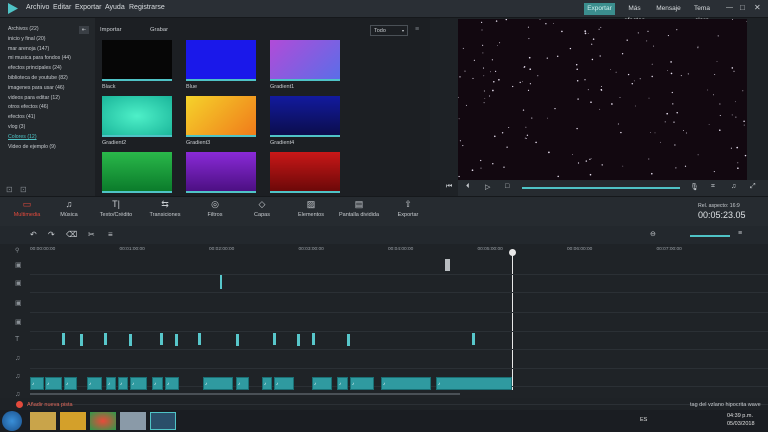  What do you see at coordinates (601, 188) in the screenshot?
I see `preview-progress` at bounding box center [601, 188].